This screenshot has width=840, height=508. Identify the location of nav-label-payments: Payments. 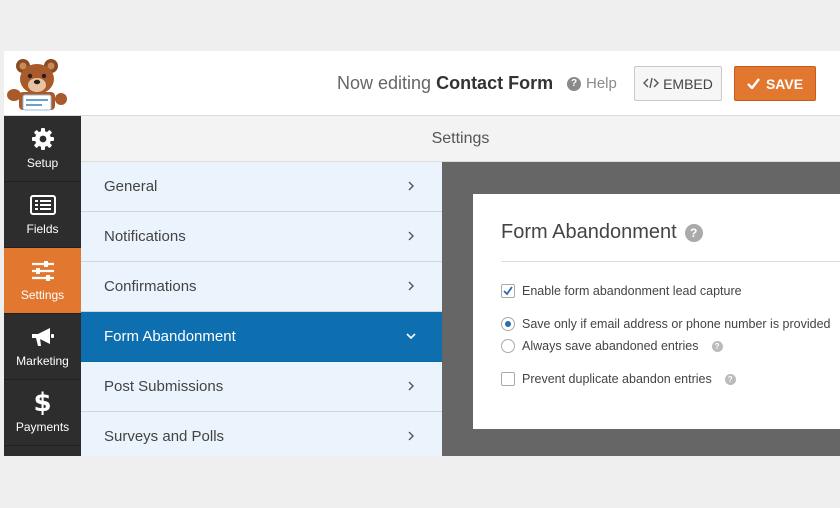
(42, 427).